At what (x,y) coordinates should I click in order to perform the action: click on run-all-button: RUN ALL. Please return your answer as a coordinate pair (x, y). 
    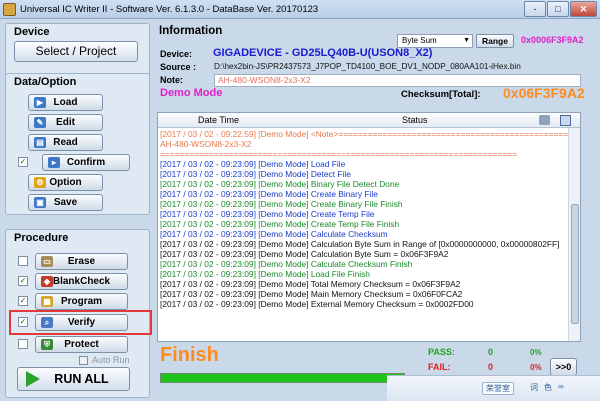
    Looking at the image, I should click on (73, 379).